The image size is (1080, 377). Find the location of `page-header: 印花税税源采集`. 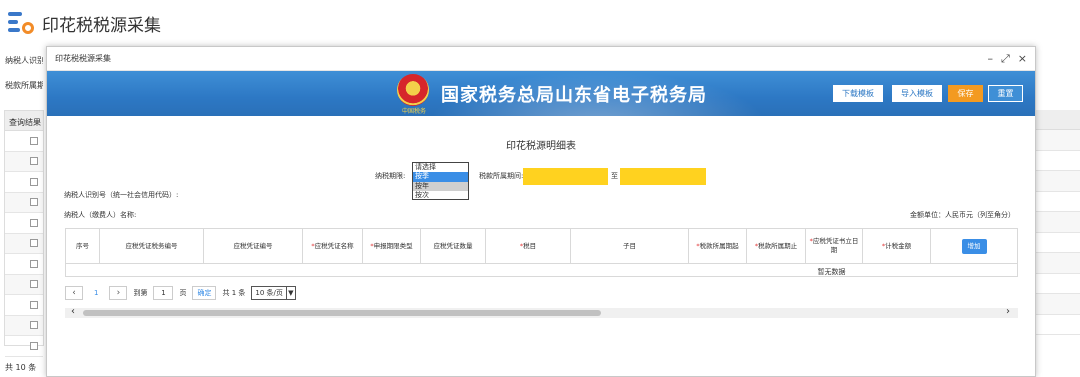

page-header: 印花税税源采集 is located at coordinates (83, 23).